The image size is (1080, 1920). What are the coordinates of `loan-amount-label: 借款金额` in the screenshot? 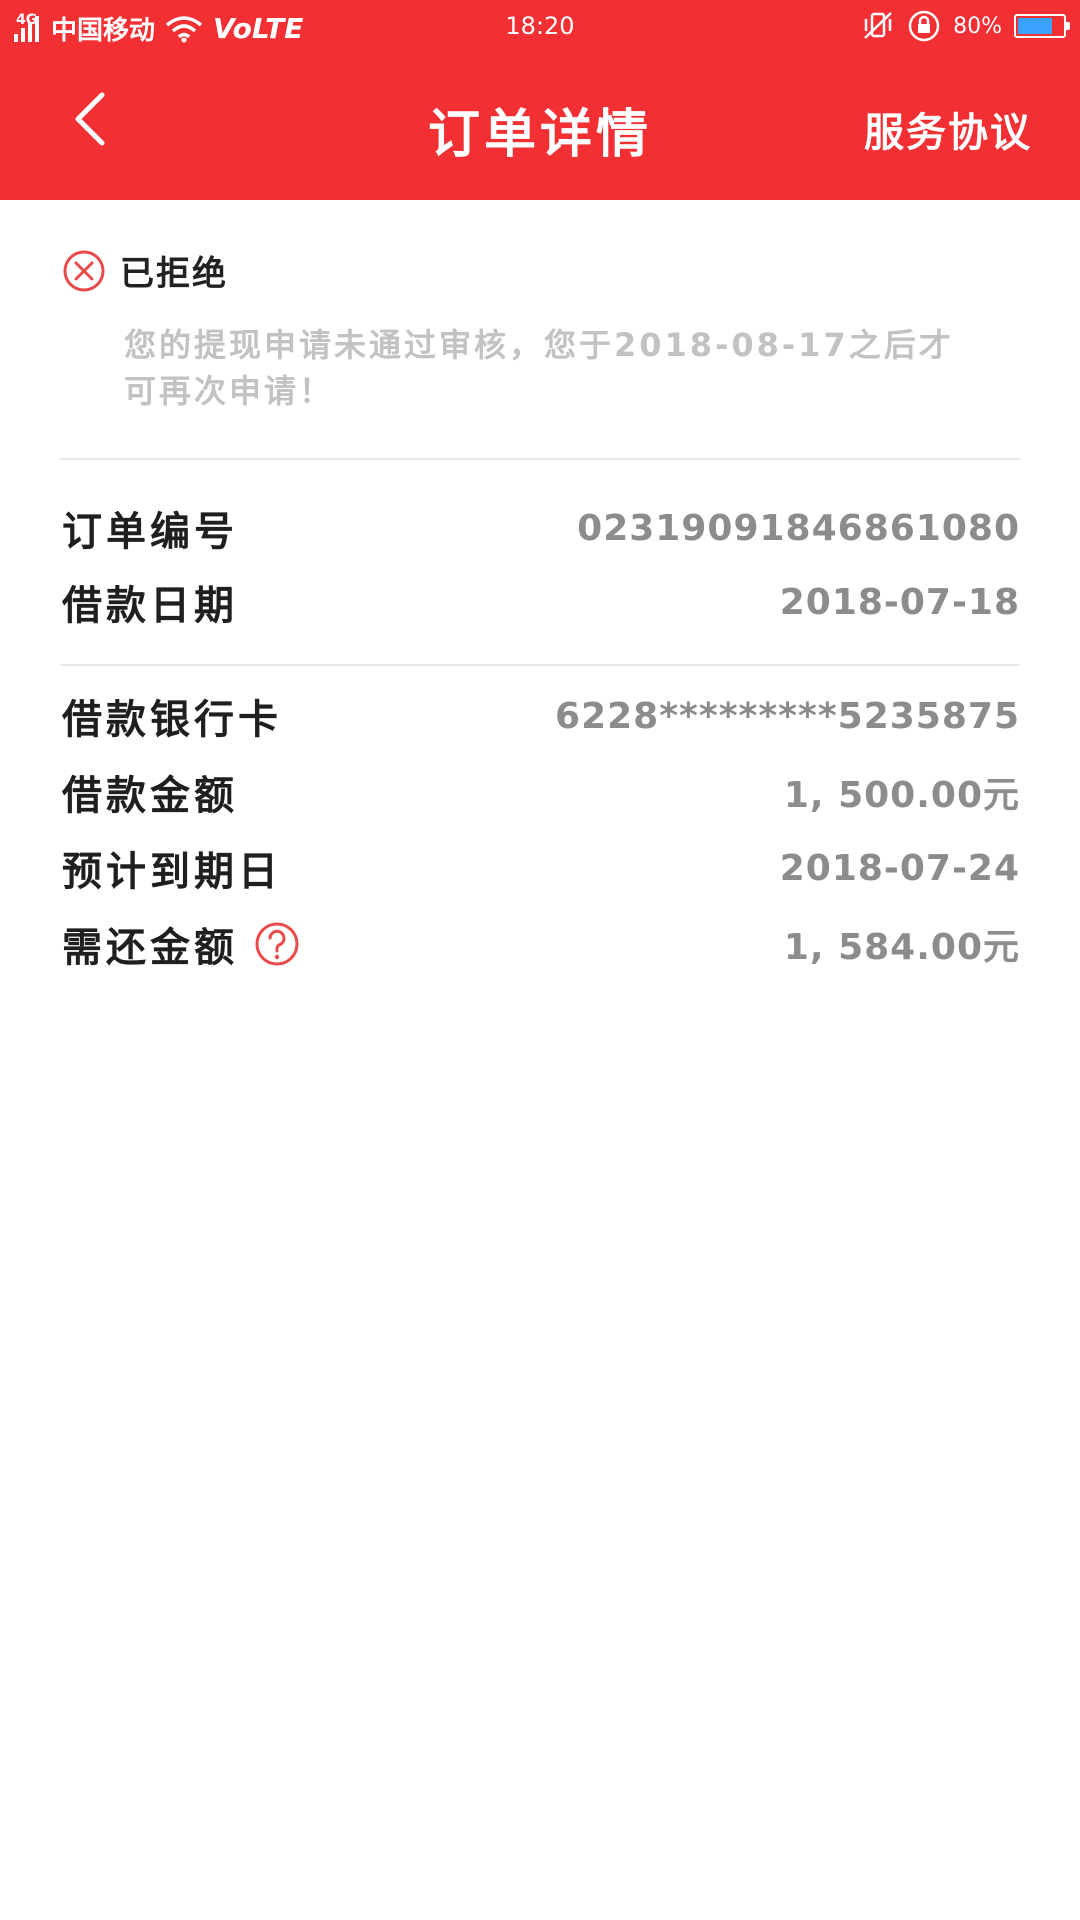 It's located at (150, 796).